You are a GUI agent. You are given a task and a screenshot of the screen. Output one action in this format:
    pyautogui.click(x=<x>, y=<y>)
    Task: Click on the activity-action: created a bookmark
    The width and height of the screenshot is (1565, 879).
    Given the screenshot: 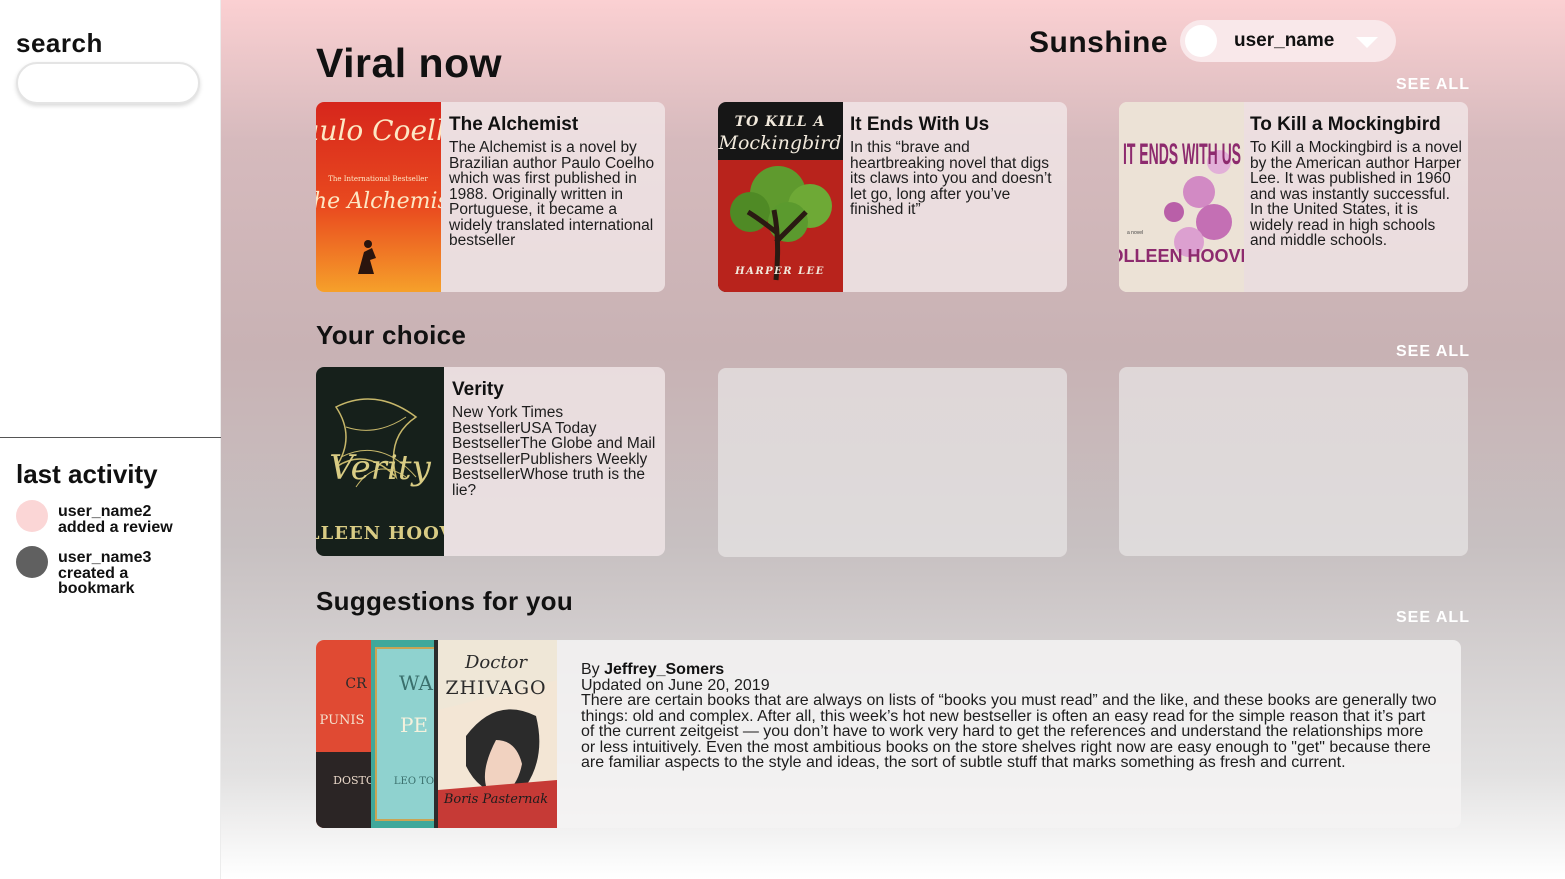 What is the action you would take?
    pyautogui.click(x=96, y=580)
    